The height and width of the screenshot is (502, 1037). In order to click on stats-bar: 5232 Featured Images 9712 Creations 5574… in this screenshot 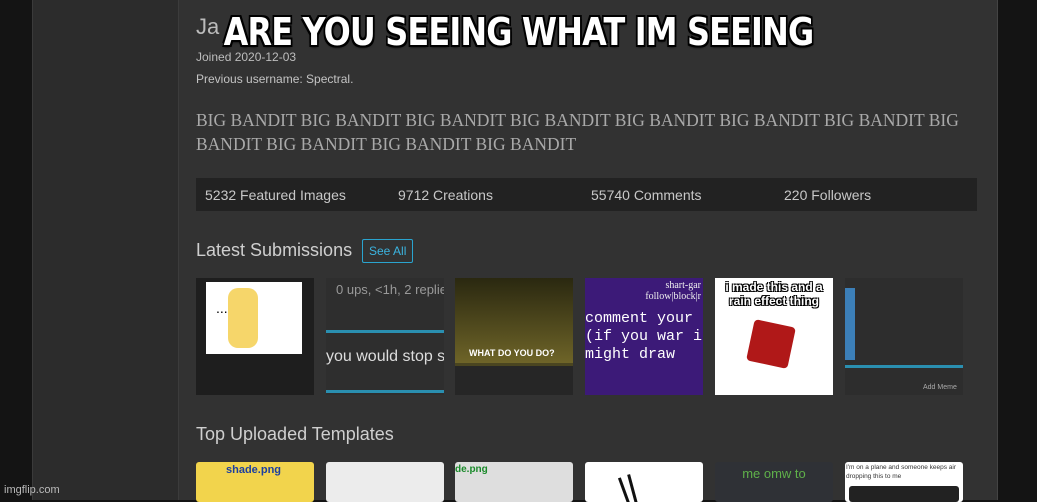, I will do `click(586, 194)`.